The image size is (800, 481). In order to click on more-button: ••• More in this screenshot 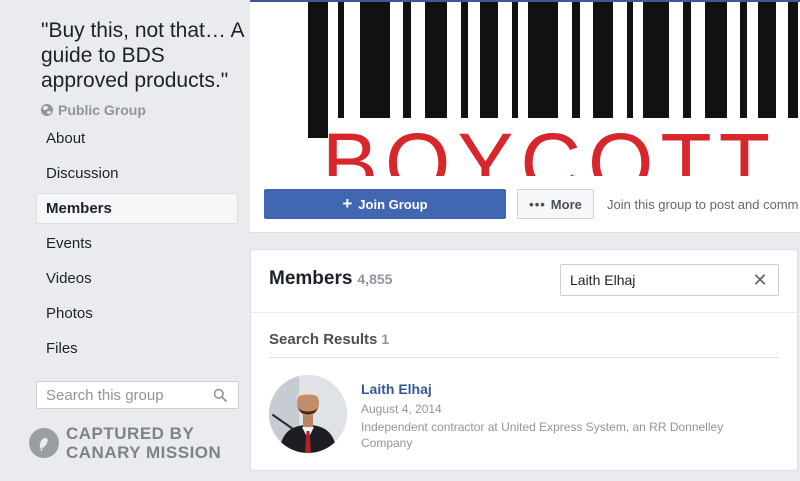, I will do `click(555, 204)`.